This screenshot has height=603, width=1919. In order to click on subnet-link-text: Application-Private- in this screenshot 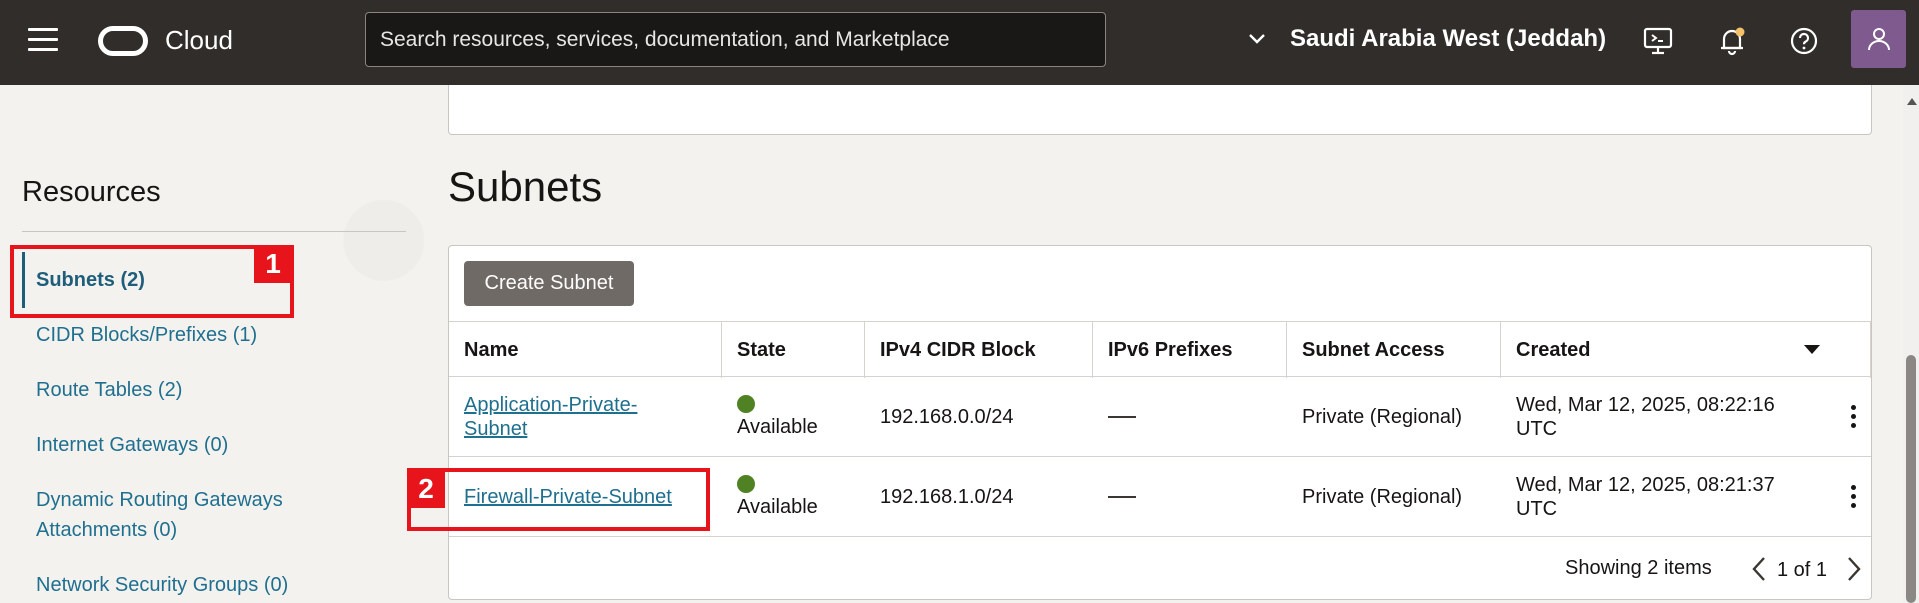, I will do `click(551, 405)`.